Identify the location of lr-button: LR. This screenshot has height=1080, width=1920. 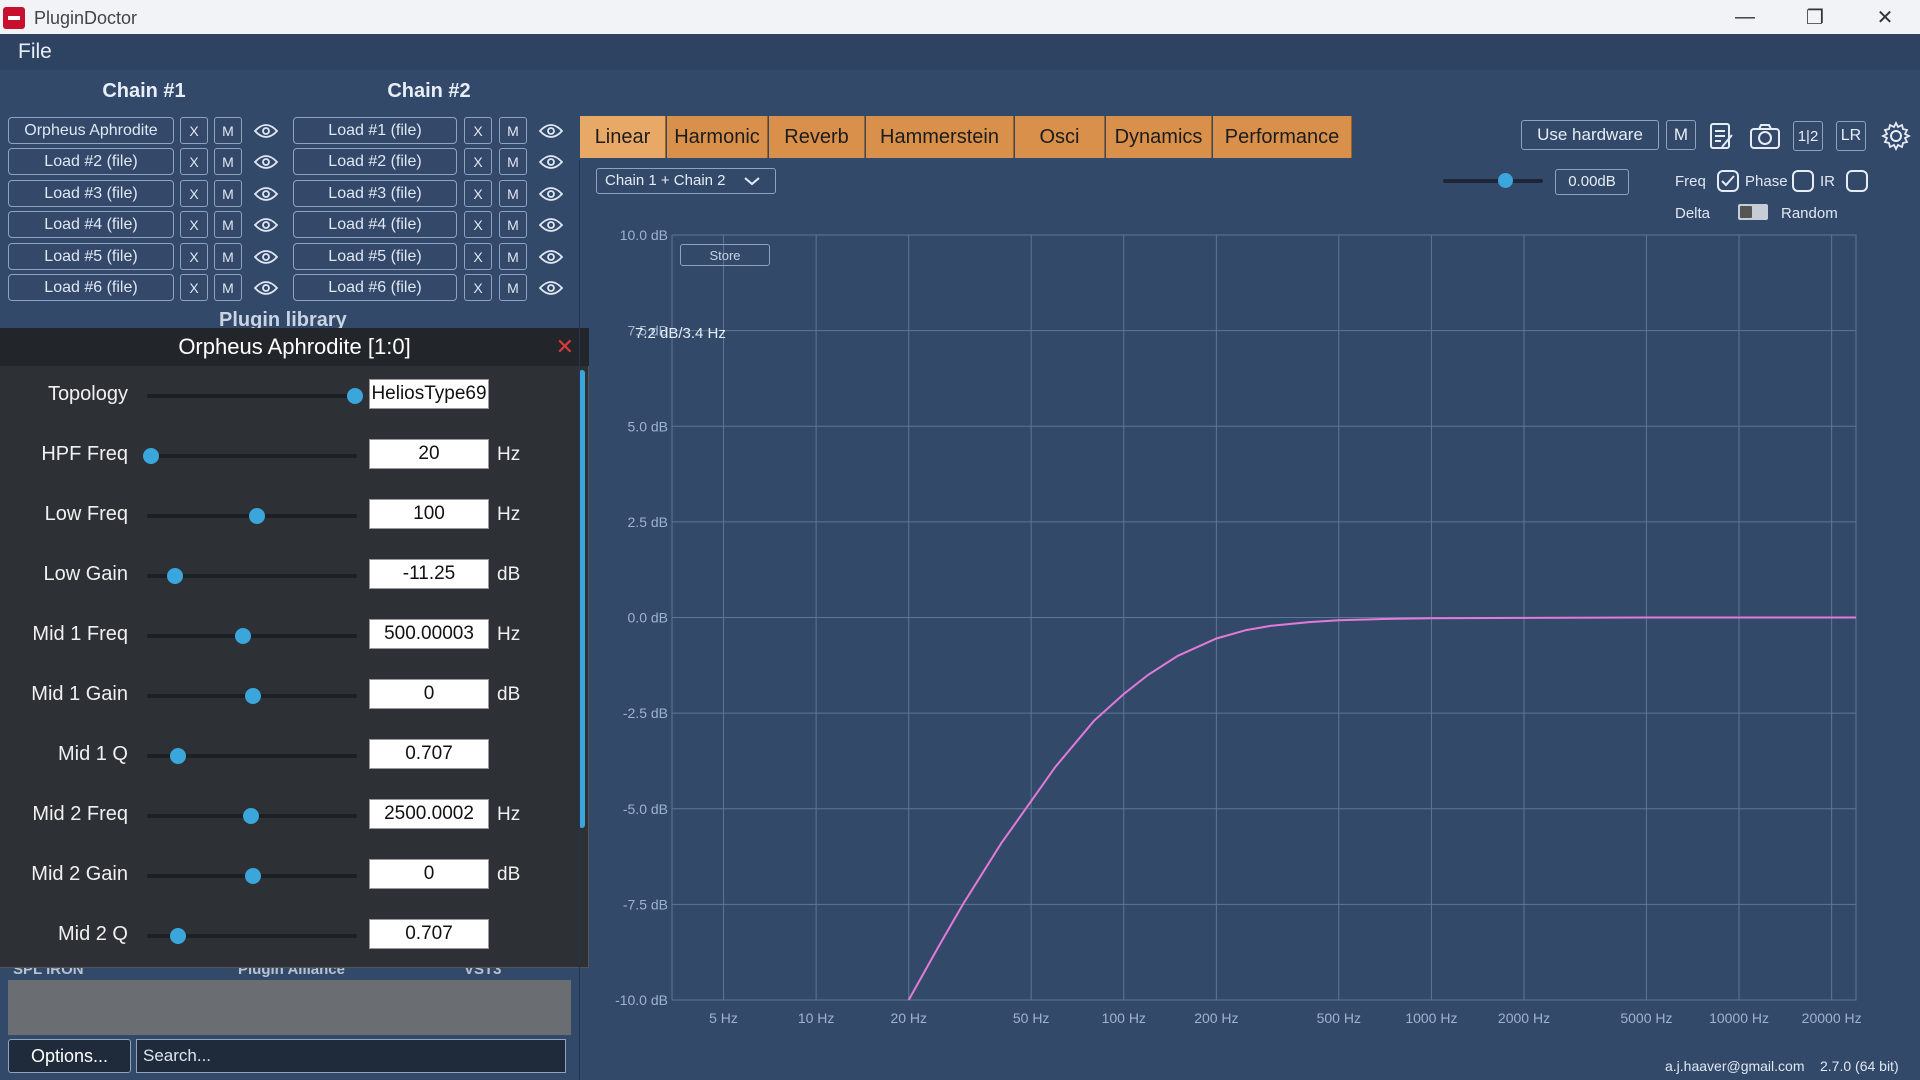
(1851, 136).